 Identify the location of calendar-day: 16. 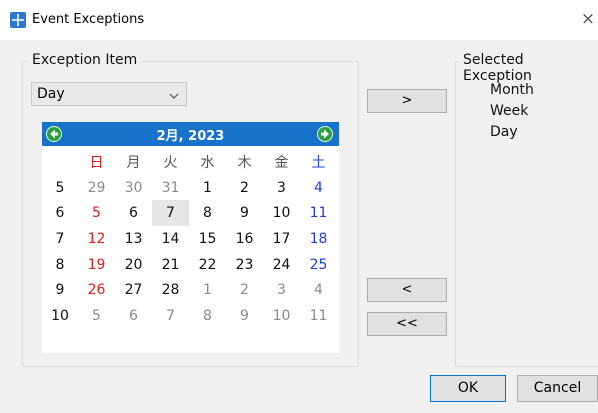
(244, 239).